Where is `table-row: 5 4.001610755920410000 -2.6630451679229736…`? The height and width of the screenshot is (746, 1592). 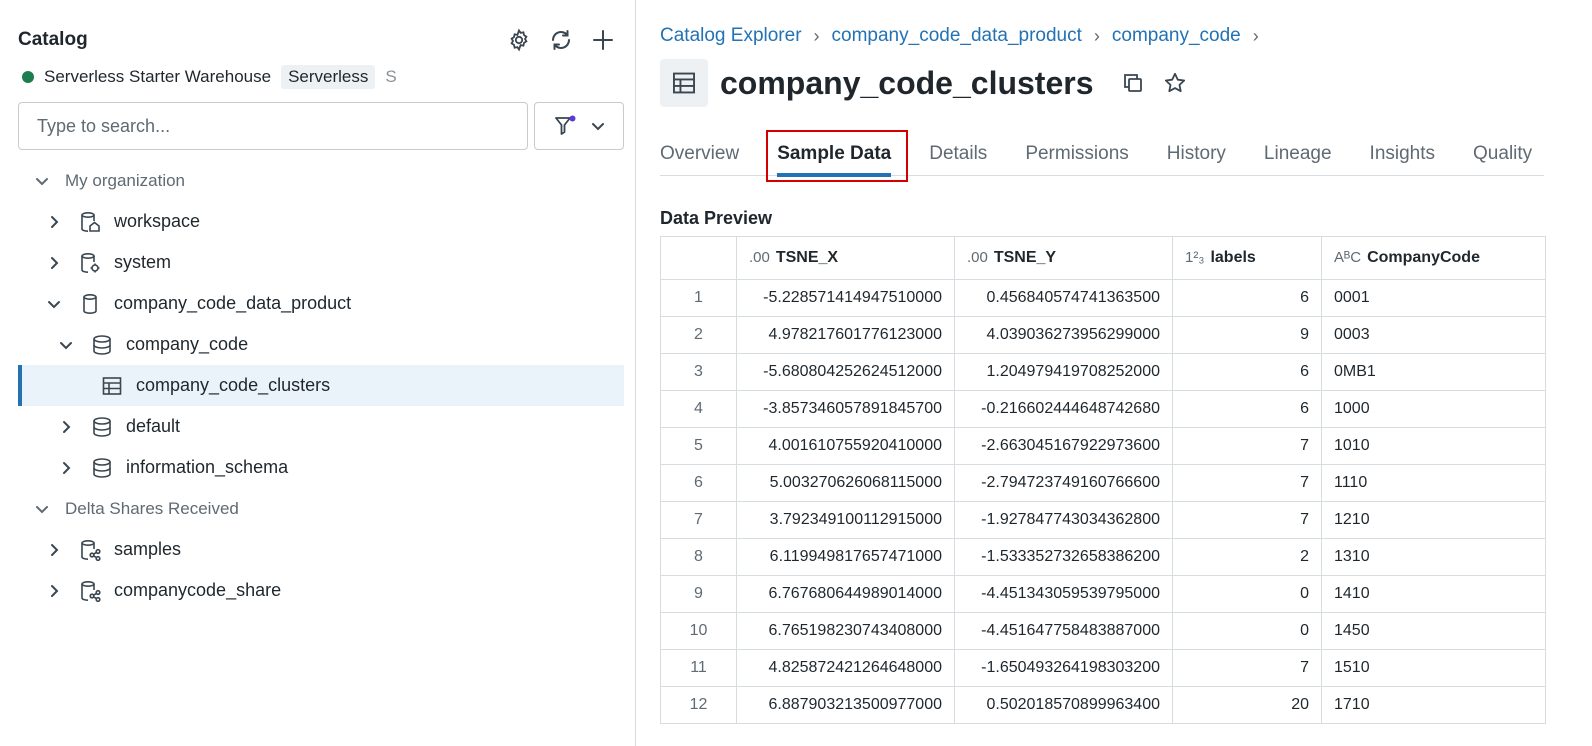
table-row: 5 4.001610755920410000 -2.6630451679229736… is located at coordinates (1103, 446).